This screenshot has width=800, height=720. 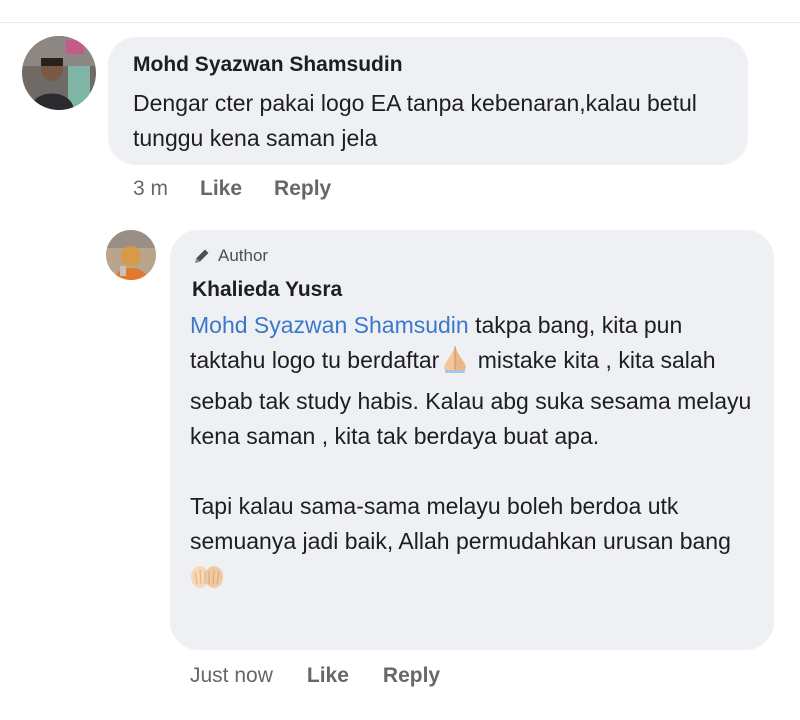 I want to click on reply-author-name: Khalieda Yusra, so click(x=267, y=290).